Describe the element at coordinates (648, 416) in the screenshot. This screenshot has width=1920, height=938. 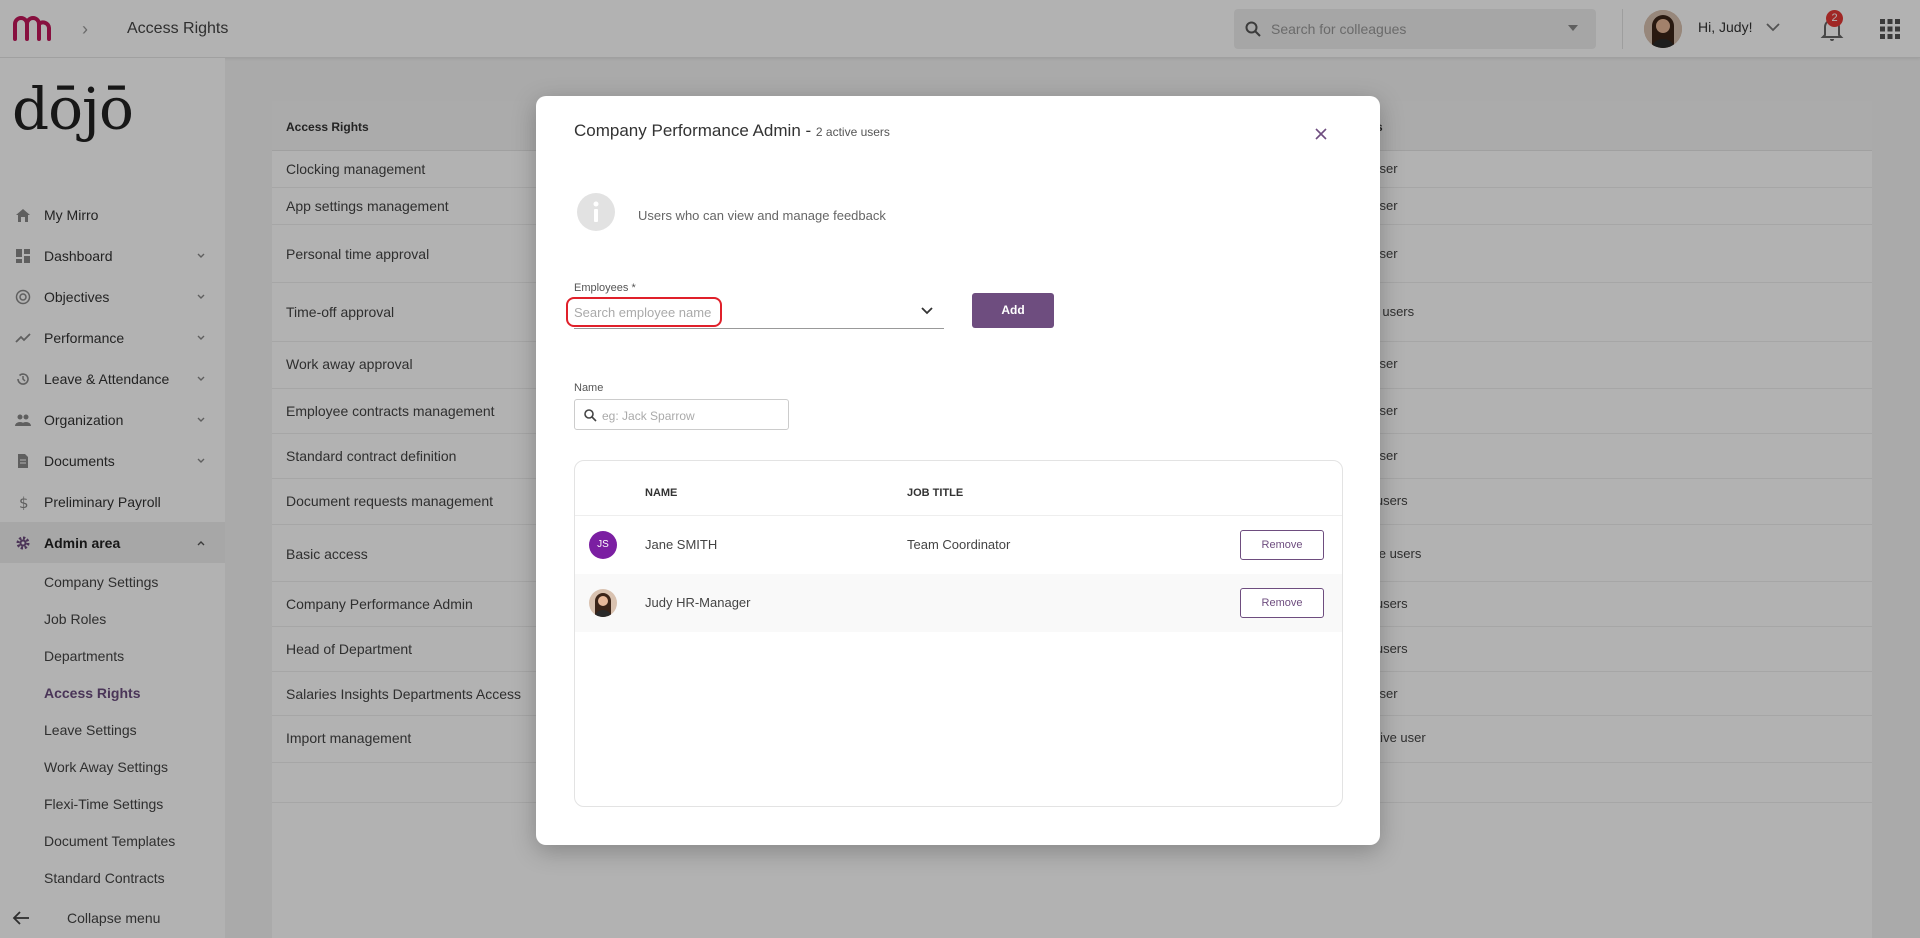
I see `name-filter-placeholder: eg: Jack Sparrow` at that location.